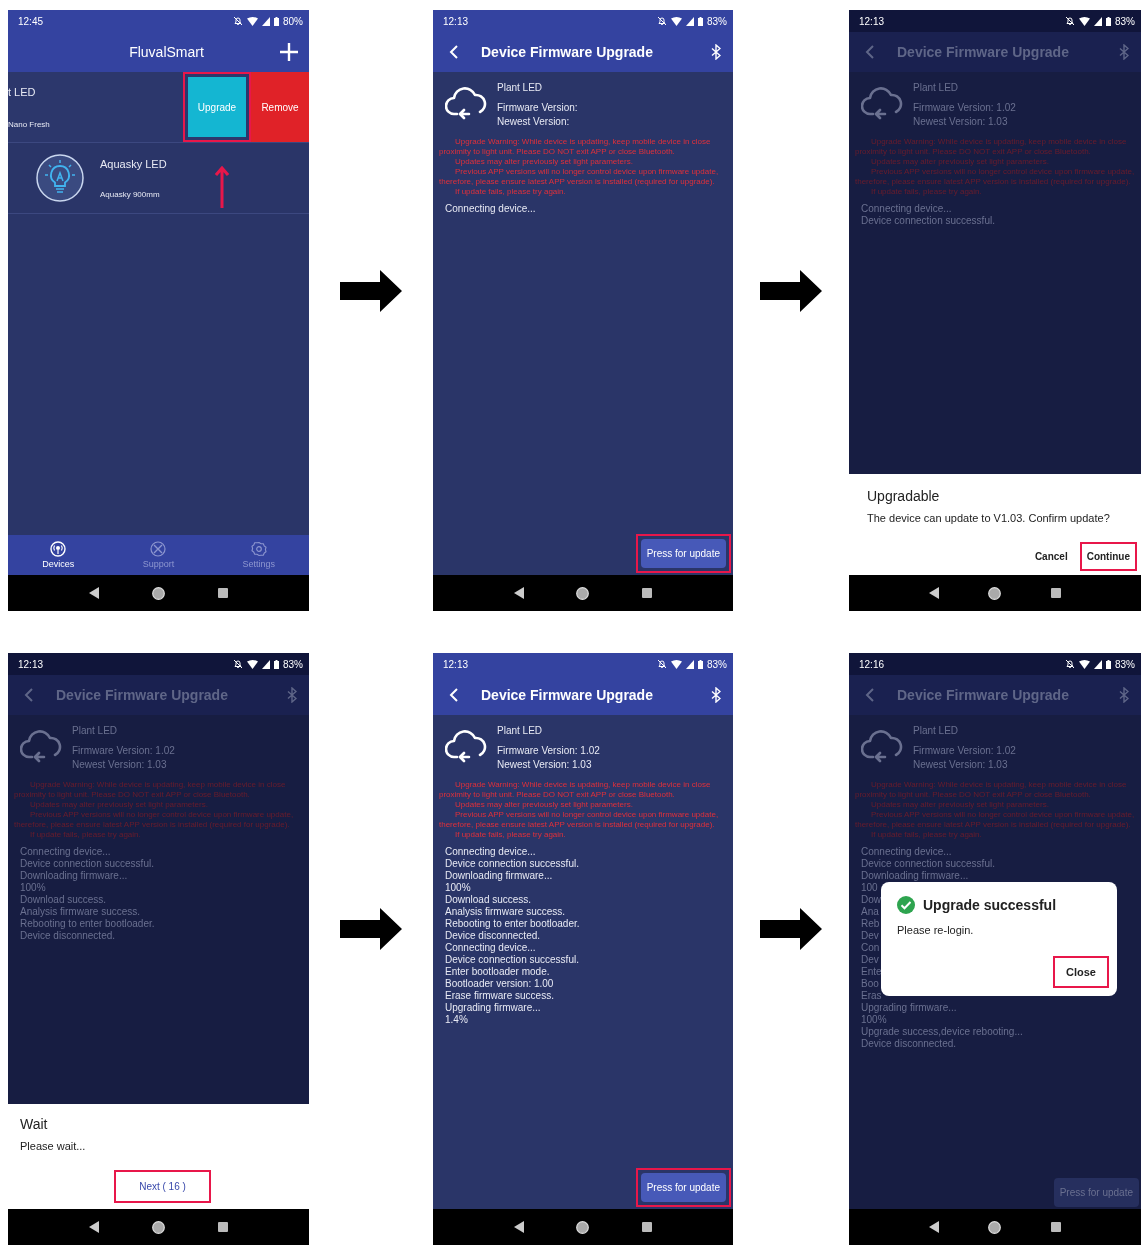  Describe the element at coordinates (995, 820) in the screenshot. I see `warning-text: Previous APP versions will no longer control device upon firmware update, therefore, please ensure latest APP version is installed (required for upgrade).` at that location.